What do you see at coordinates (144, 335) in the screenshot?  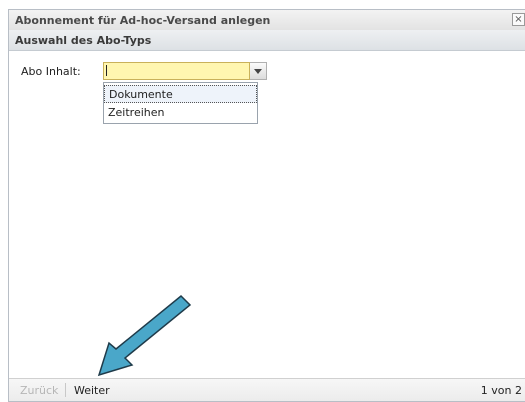 I see `annotation-arrow-icon` at bounding box center [144, 335].